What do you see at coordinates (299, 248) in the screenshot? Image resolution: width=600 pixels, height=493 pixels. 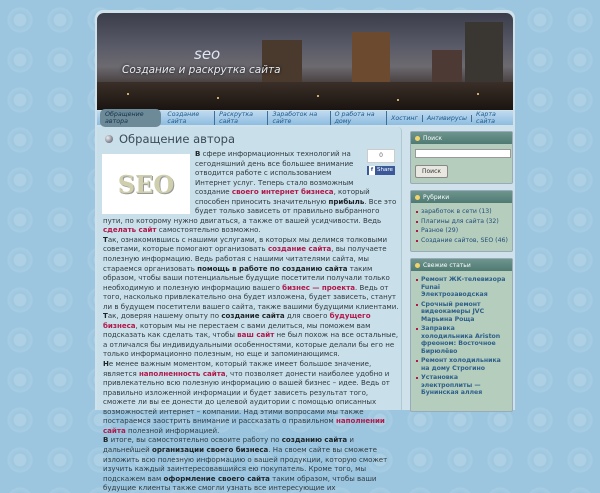 I see `inline-link: создание сайта` at bounding box center [299, 248].